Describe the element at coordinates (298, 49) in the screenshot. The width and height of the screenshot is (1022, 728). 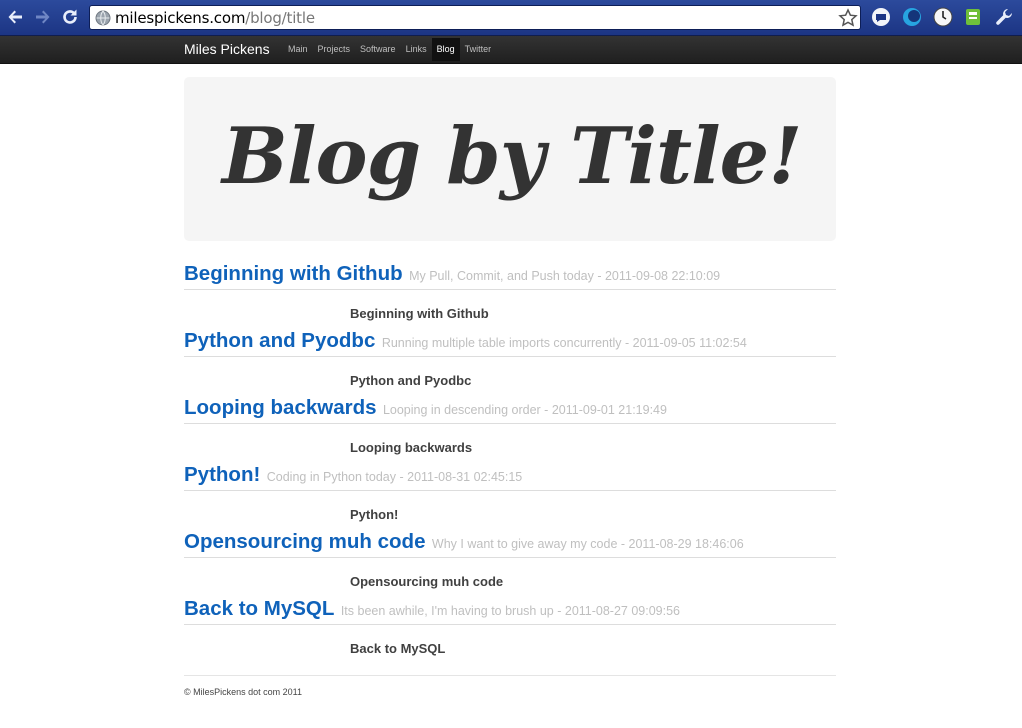
I see `nav-main: Main` at that location.